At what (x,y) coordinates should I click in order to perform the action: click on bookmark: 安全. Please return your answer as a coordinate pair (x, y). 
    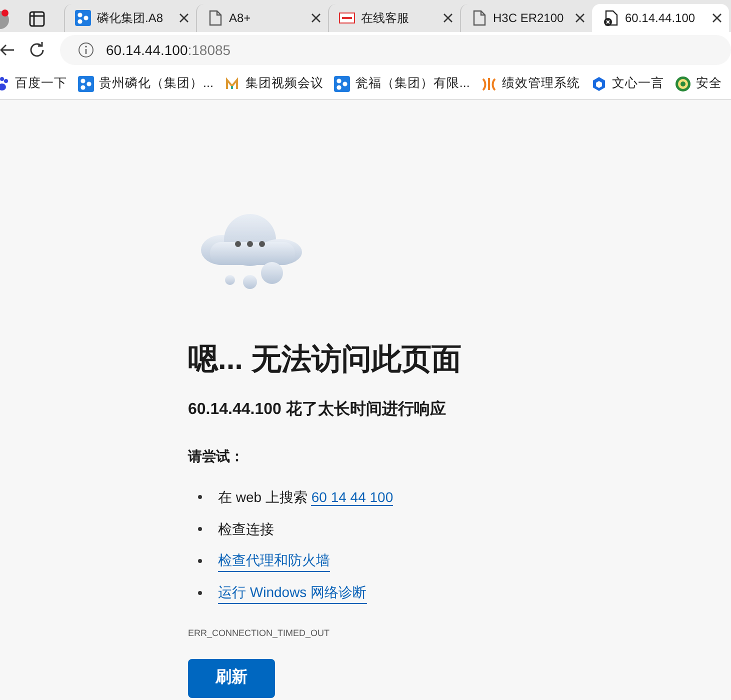
    Looking at the image, I should click on (698, 83).